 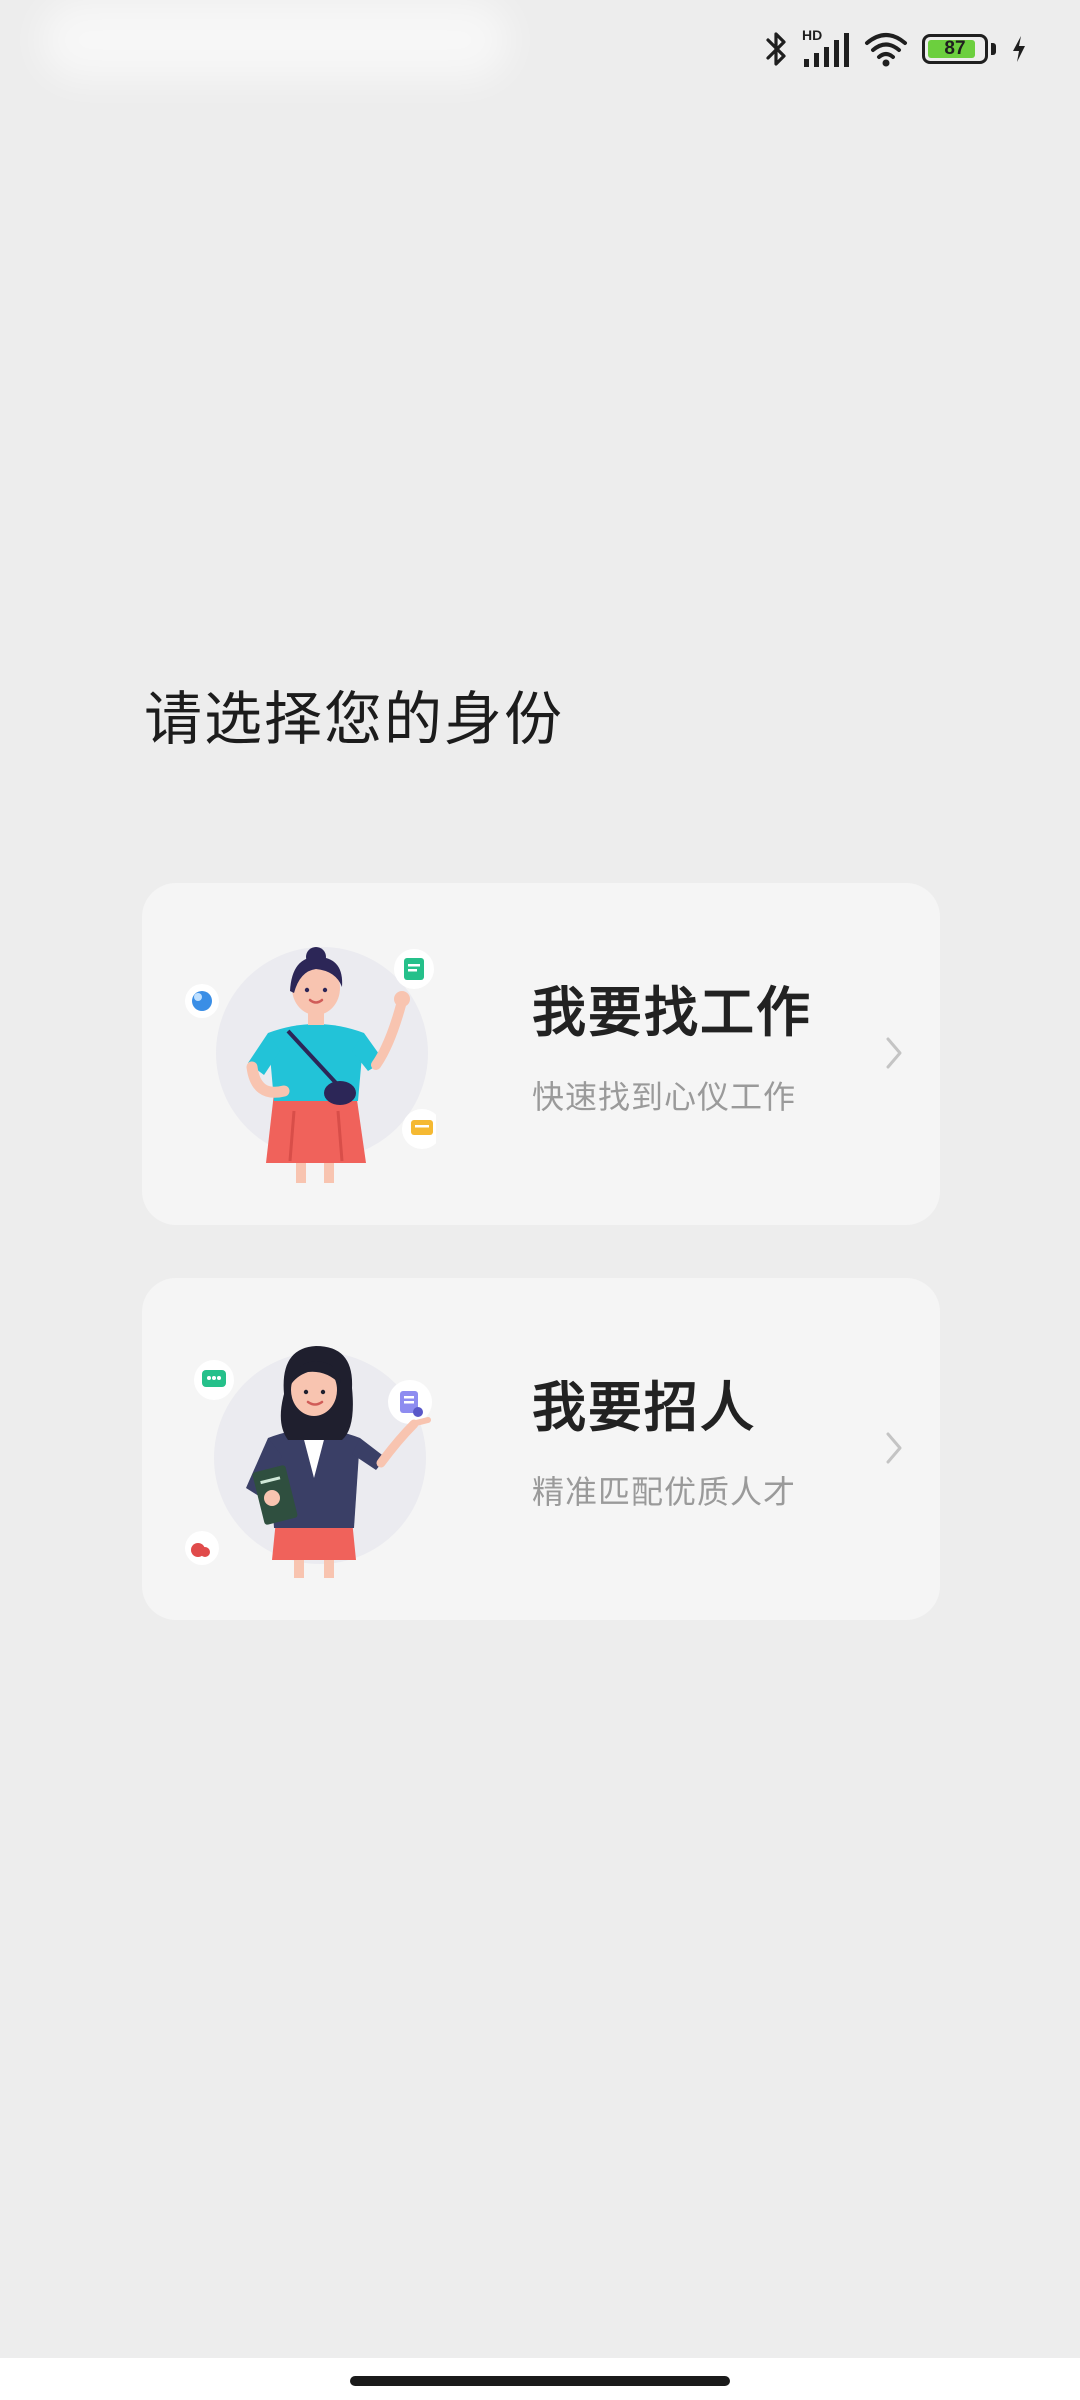 I want to click on charging-icon, so click(x=1019, y=49).